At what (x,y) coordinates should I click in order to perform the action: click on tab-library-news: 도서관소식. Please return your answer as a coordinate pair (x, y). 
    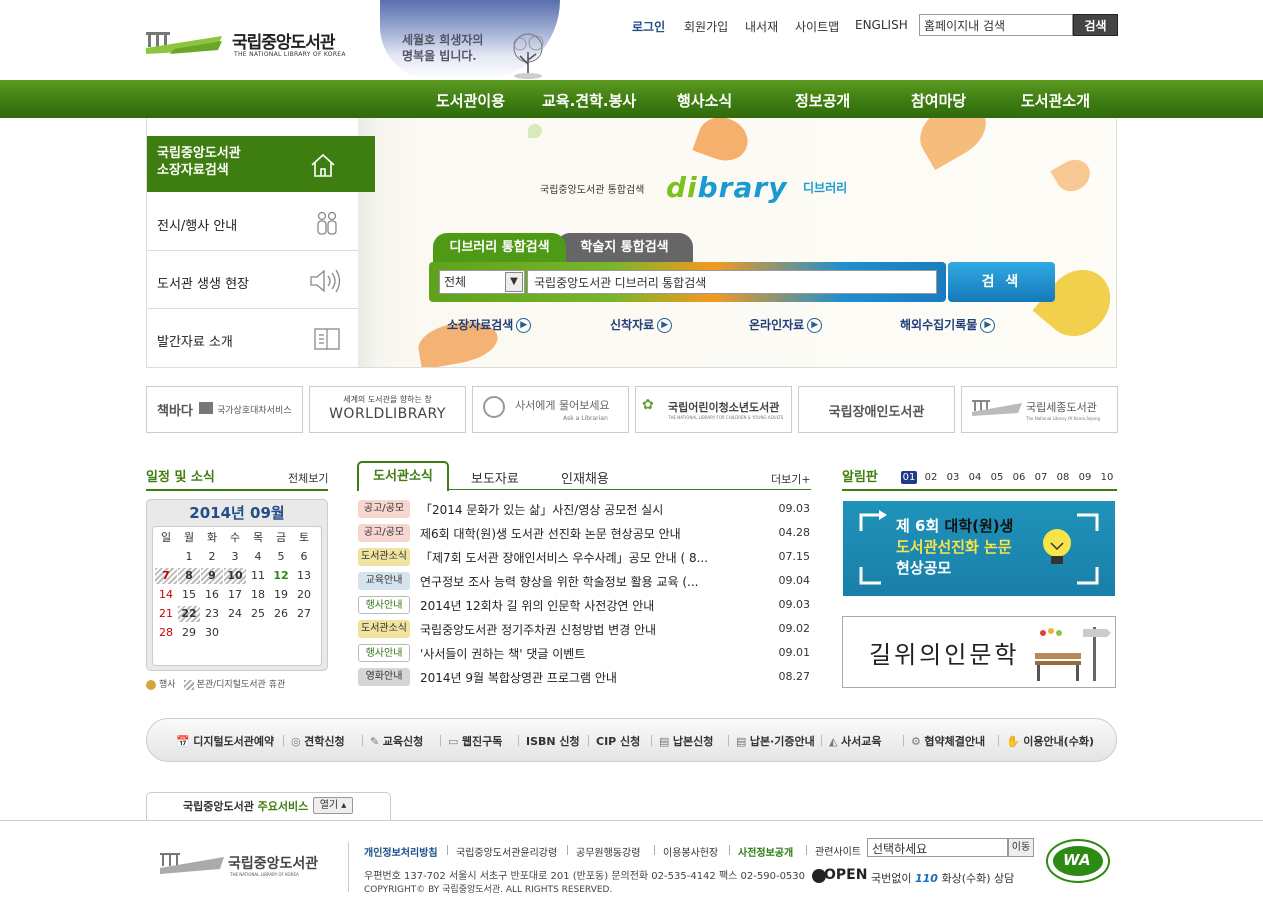
    Looking at the image, I should click on (403, 476).